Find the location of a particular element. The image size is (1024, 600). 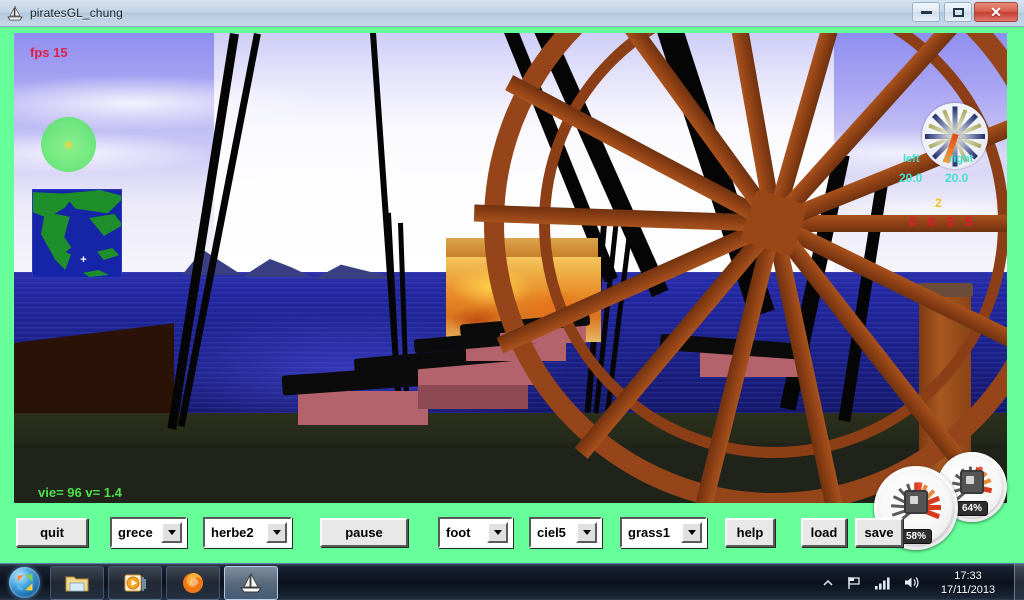

taskbar-firefox is located at coordinates (193, 582).